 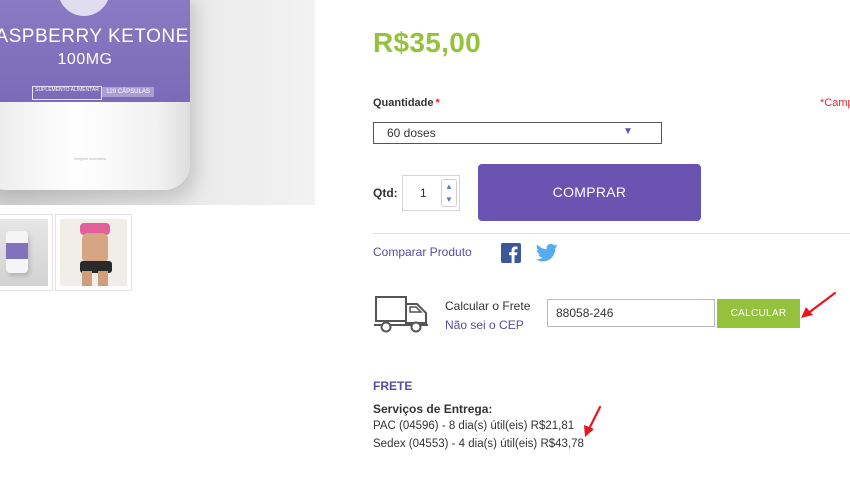 What do you see at coordinates (423, 193) in the screenshot?
I see `qtd-value: 1` at bounding box center [423, 193].